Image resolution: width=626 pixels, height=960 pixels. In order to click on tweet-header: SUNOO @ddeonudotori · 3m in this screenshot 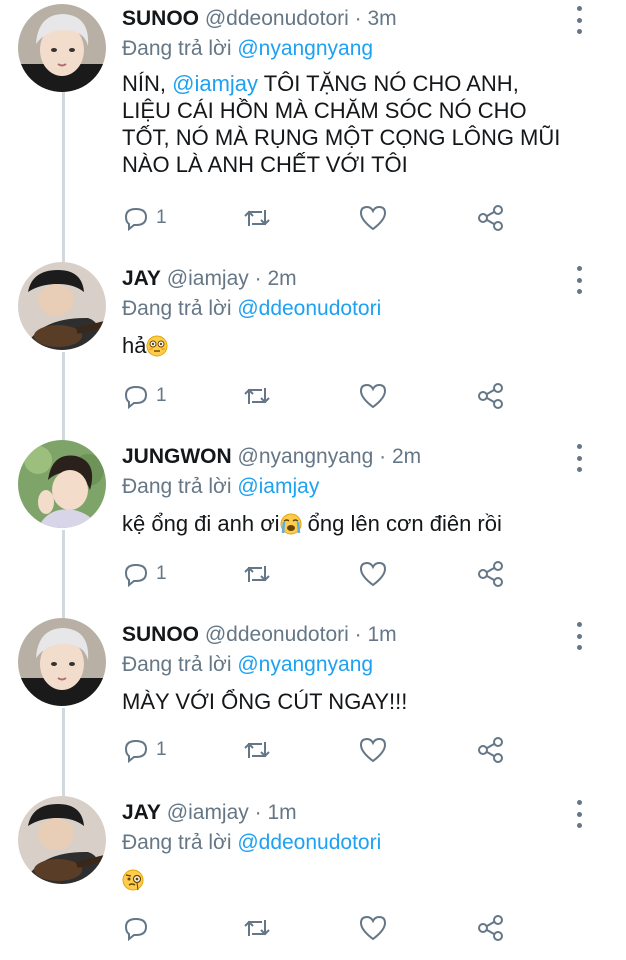, I will do `click(259, 19)`.